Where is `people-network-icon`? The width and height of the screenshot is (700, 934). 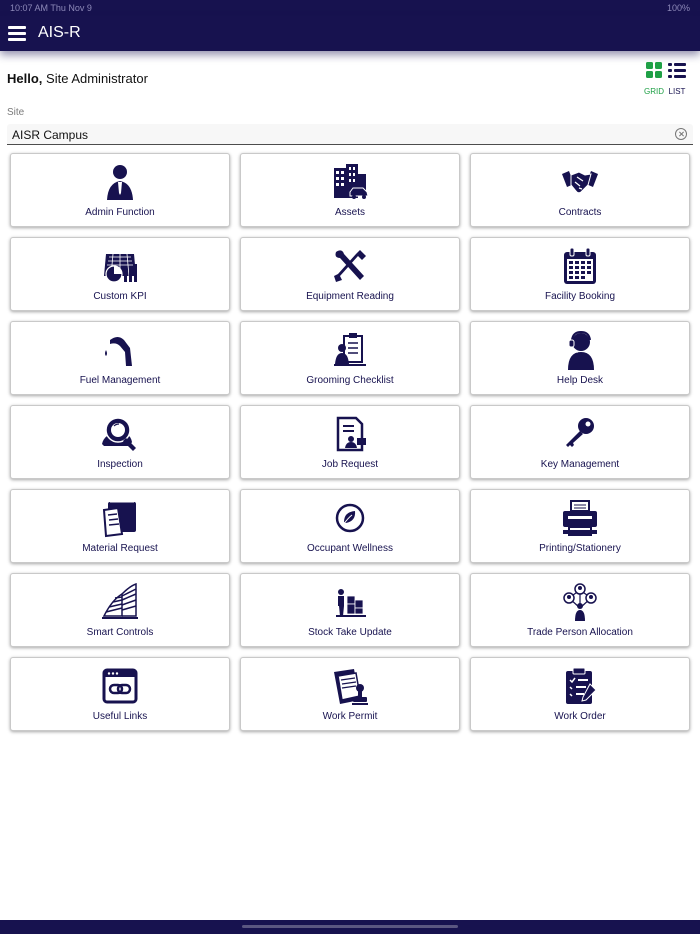 people-network-icon is located at coordinates (580, 602).